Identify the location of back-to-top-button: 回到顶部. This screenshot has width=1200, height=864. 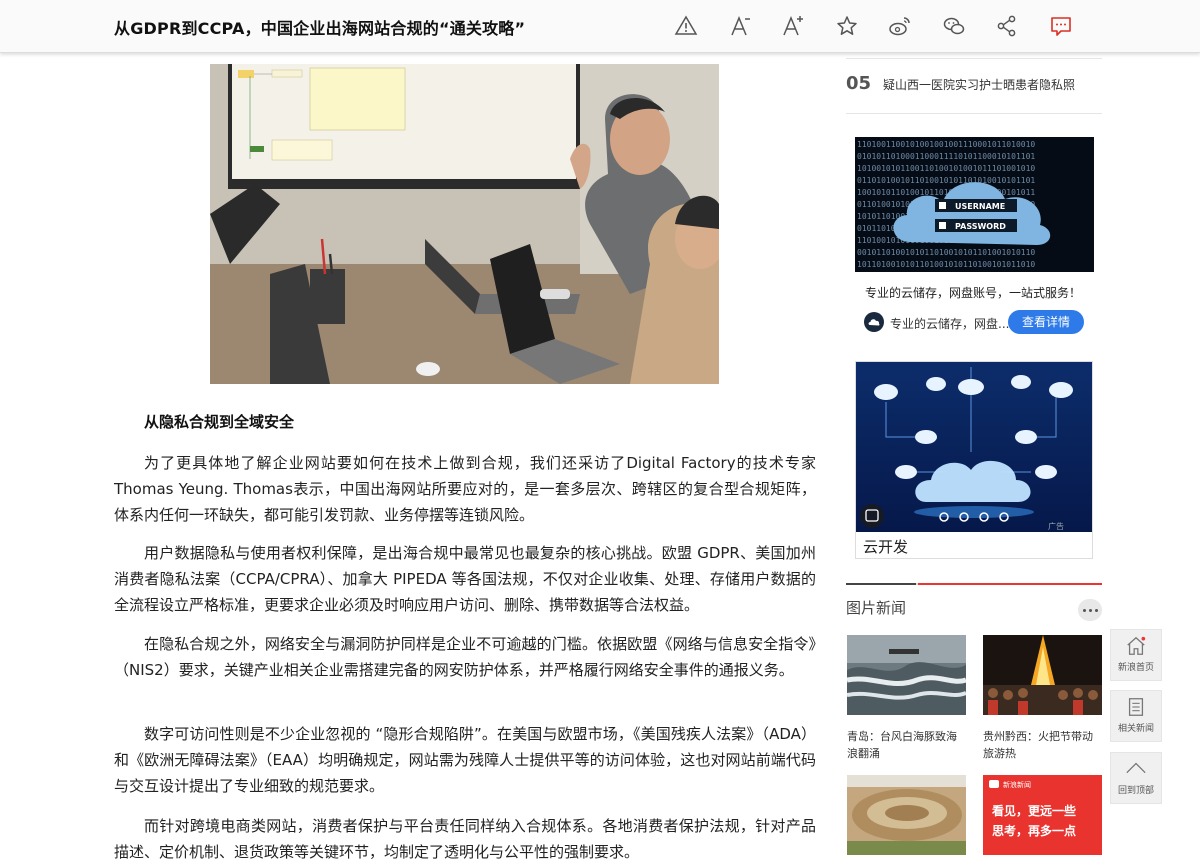
(1136, 778).